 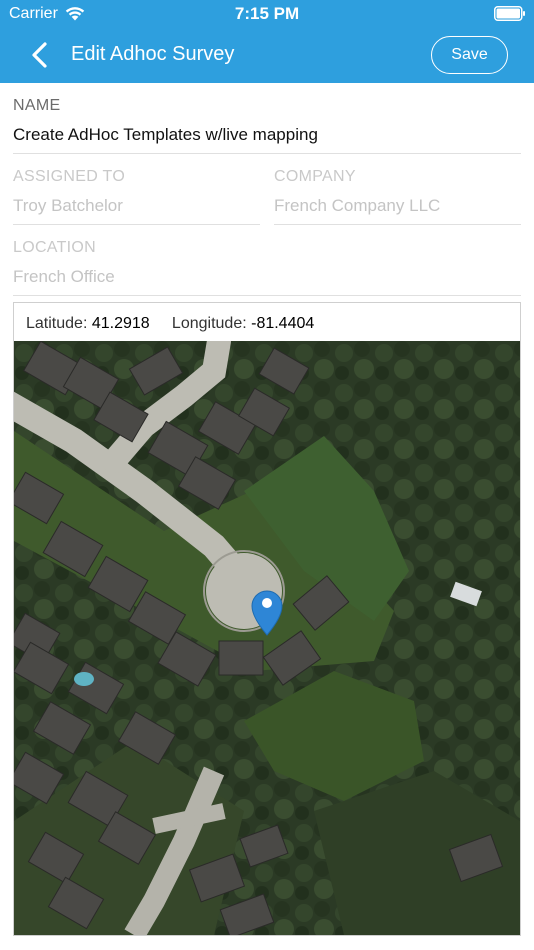 What do you see at coordinates (68, 205) in the screenshot?
I see `assigned-to-field: Troy Batchelor` at bounding box center [68, 205].